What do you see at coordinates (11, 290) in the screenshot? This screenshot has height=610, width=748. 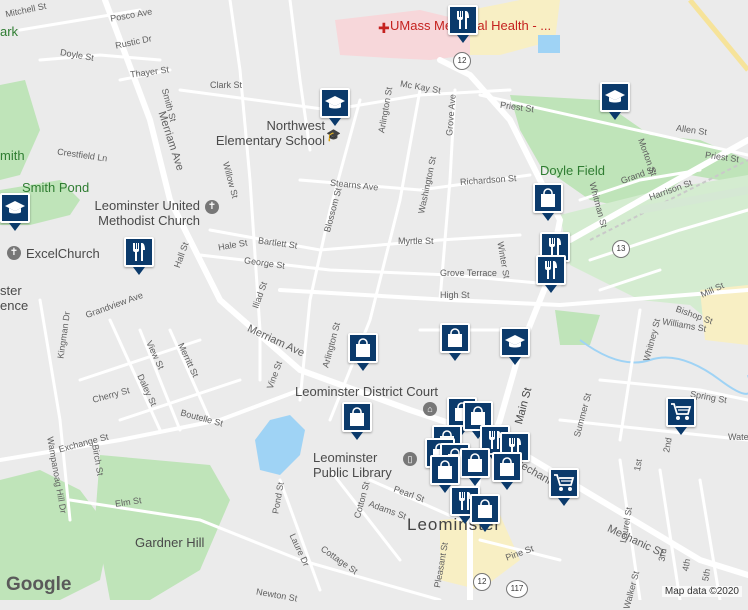 I see `place-label: ster` at bounding box center [11, 290].